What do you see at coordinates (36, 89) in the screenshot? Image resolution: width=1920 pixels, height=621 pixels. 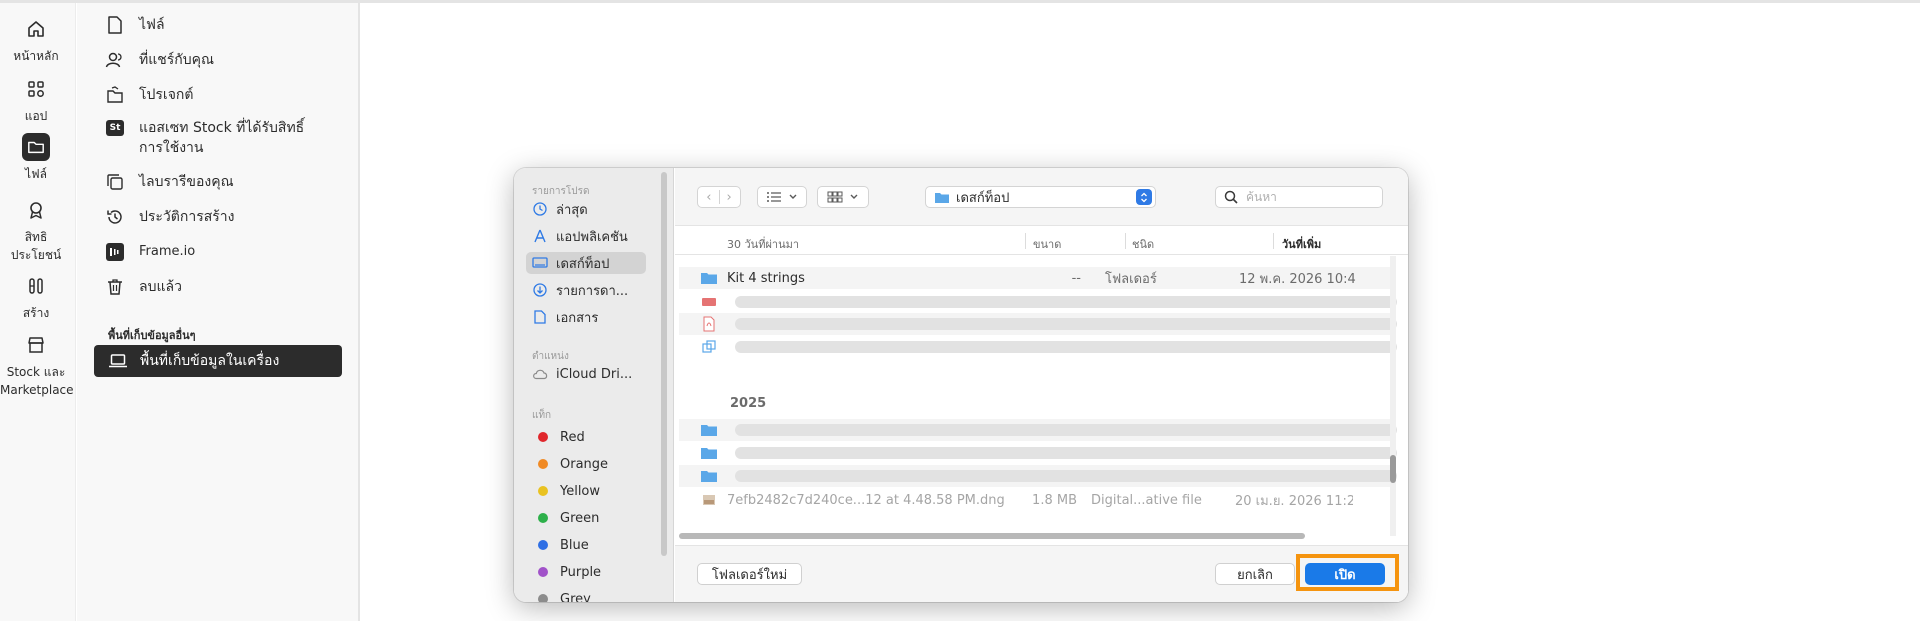 I see `apps-icon` at bounding box center [36, 89].